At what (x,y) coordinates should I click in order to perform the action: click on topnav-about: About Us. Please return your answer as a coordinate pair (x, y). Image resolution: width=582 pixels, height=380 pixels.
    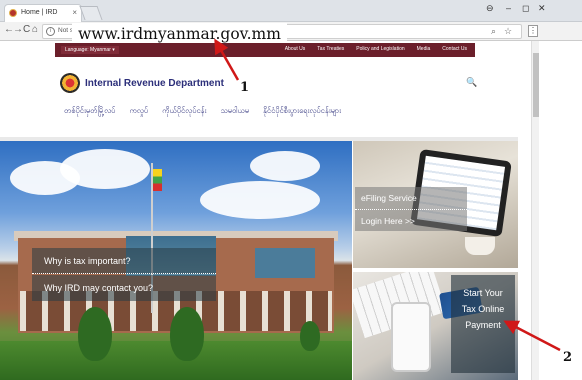
    Looking at the image, I should click on (295, 49).